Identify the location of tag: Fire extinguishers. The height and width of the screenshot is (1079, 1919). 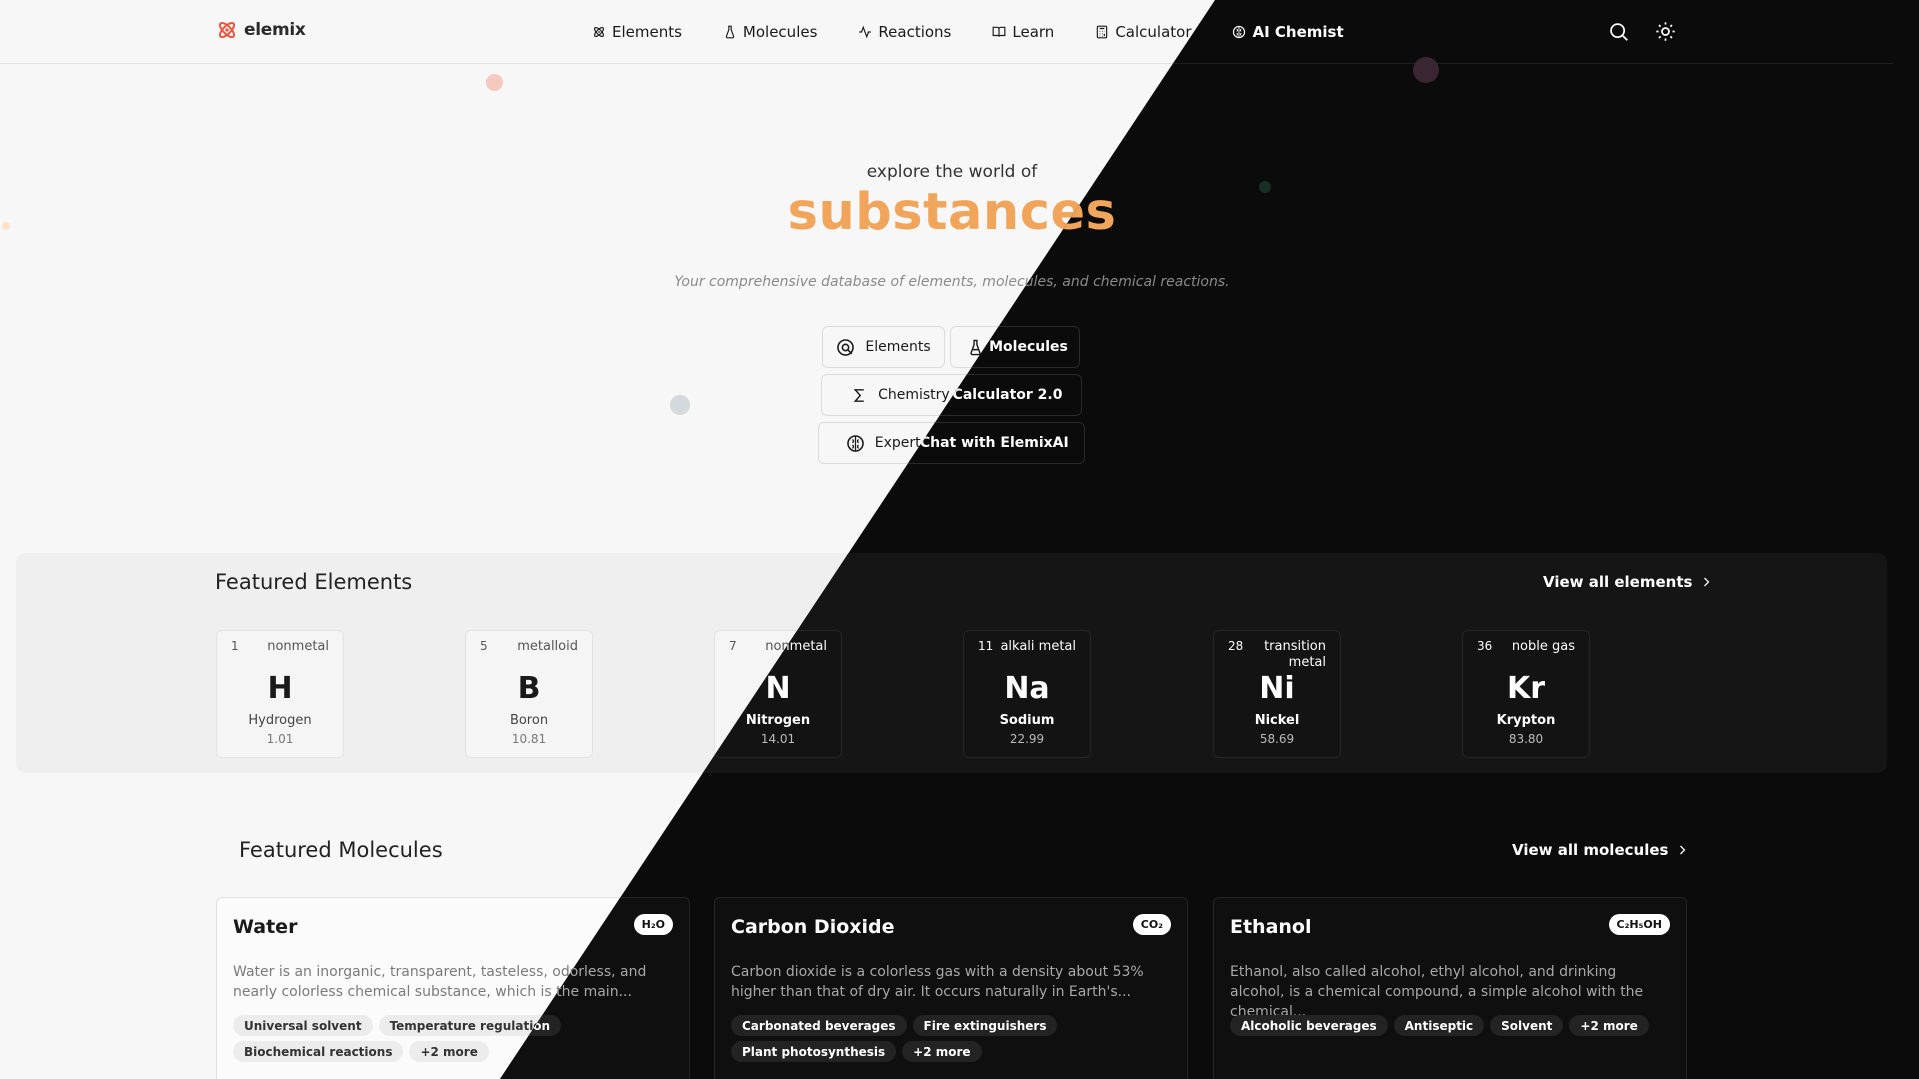
(985, 1025).